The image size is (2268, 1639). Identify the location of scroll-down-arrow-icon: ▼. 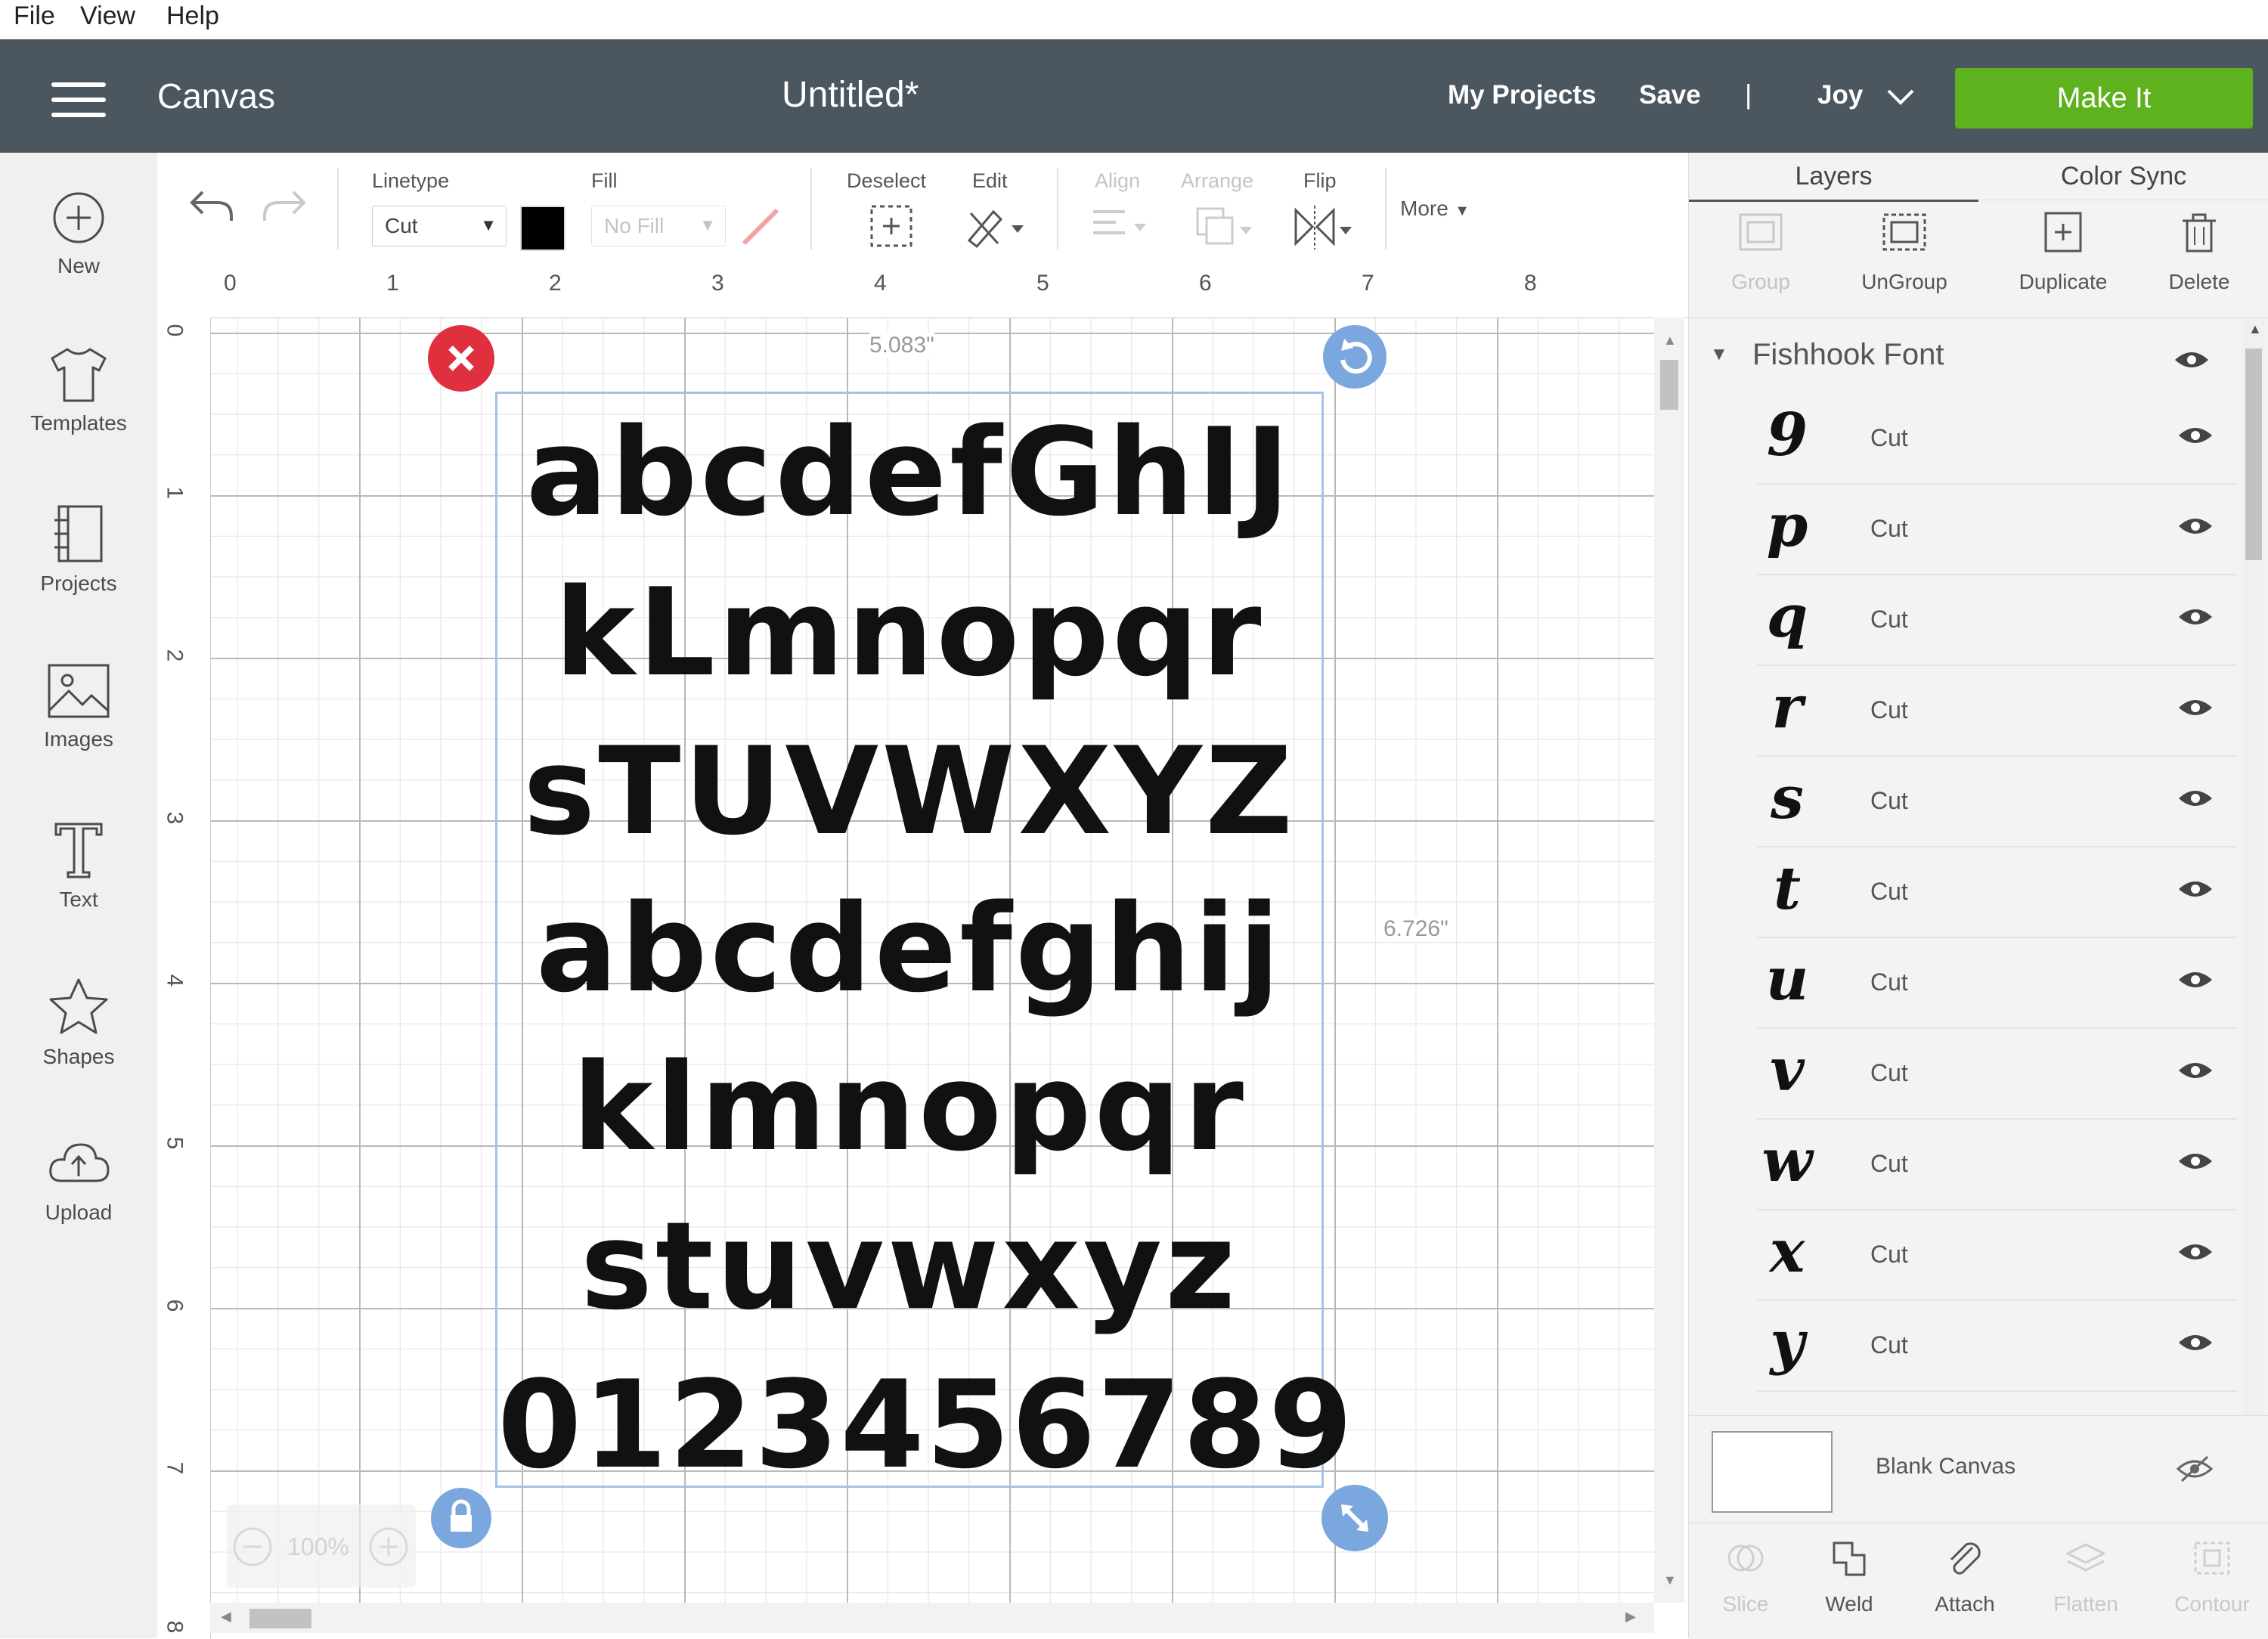
(1670, 1580).